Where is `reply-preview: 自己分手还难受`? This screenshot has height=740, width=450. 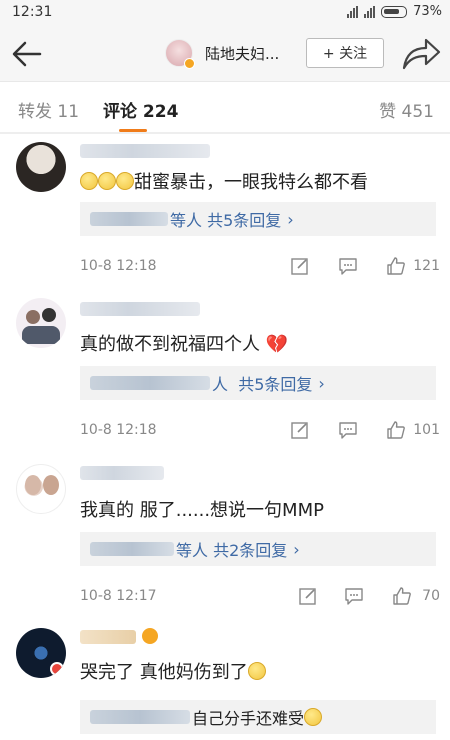 reply-preview: 自己分手还难受 is located at coordinates (248, 718).